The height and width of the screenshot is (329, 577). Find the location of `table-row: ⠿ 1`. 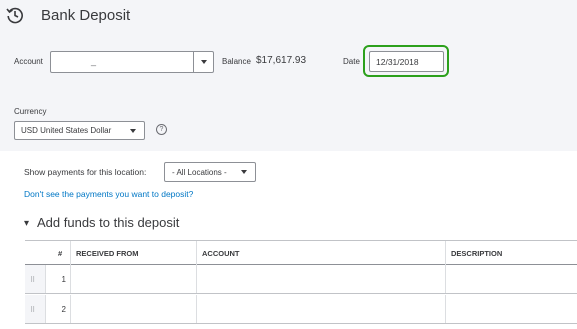

table-row: ⠿ 1 is located at coordinates (301, 279).